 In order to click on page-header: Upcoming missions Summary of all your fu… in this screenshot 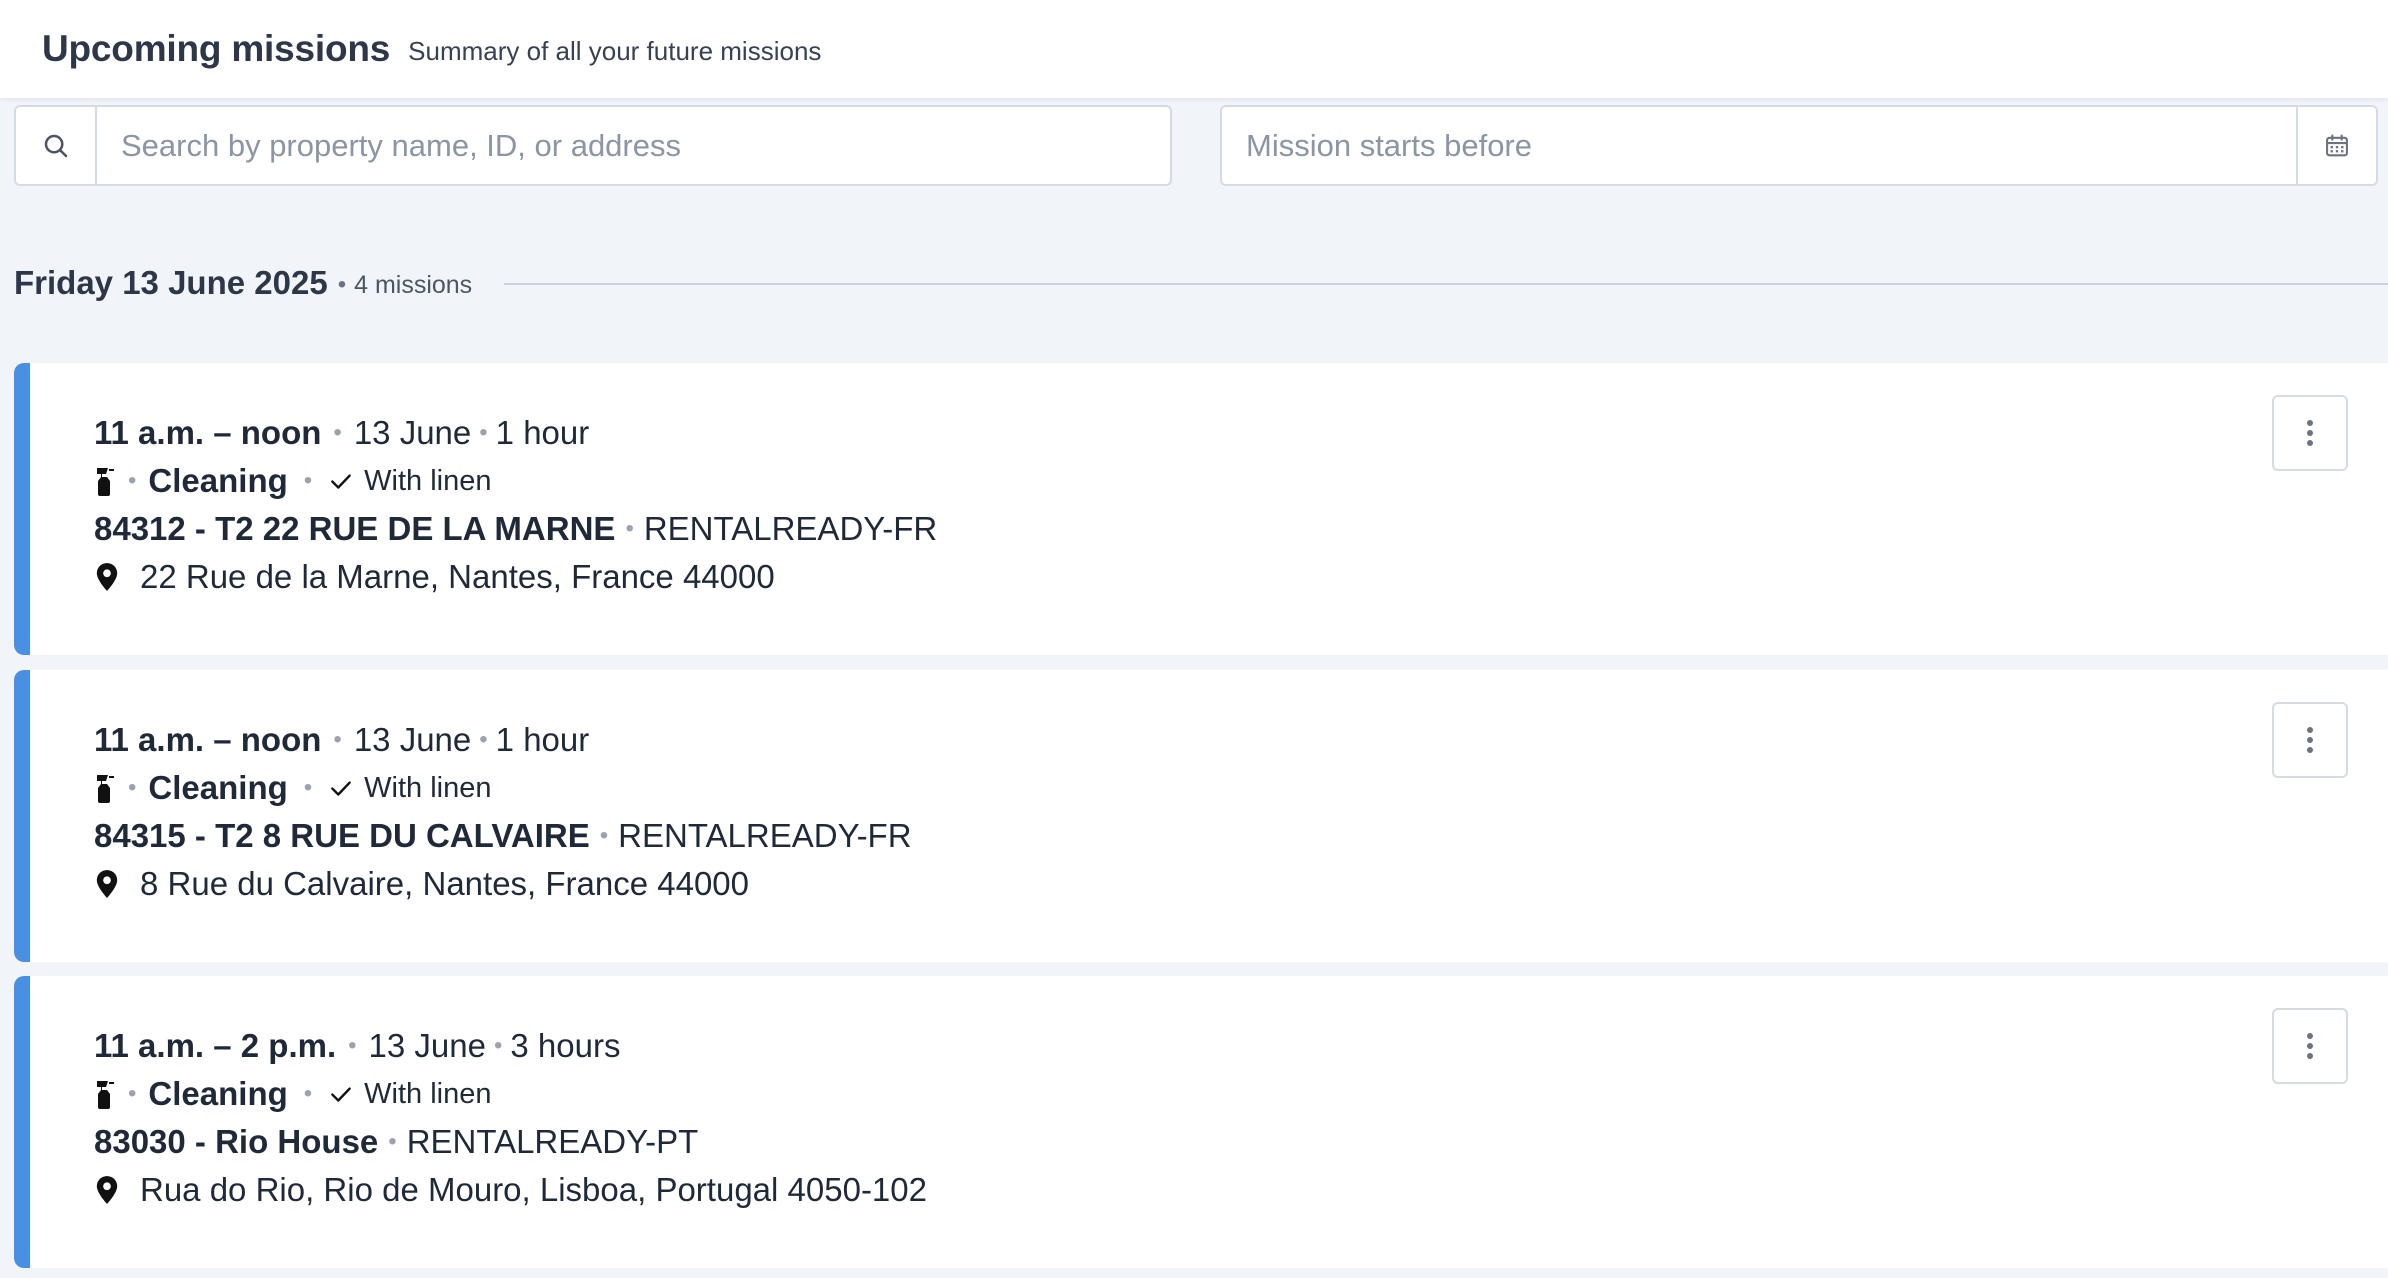, I will do `click(1194, 49)`.